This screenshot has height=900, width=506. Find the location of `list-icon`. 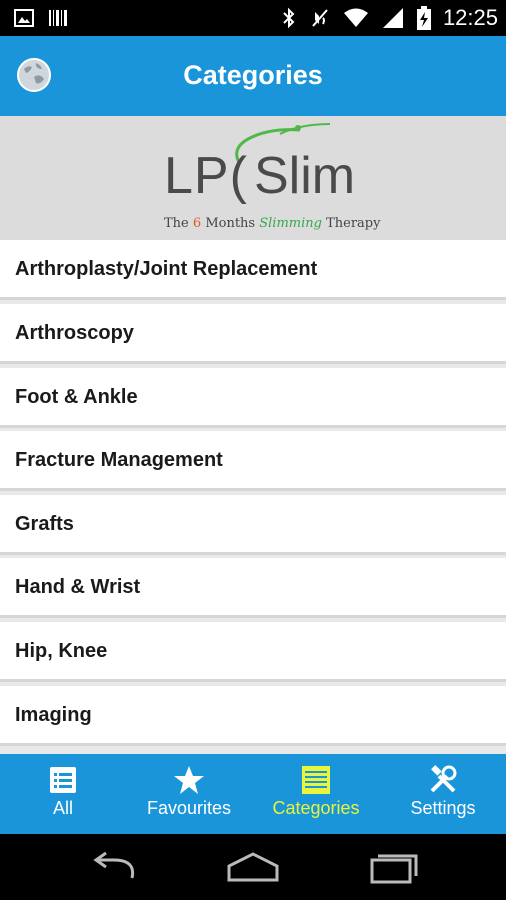

list-icon is located at coordinates (63, 780).